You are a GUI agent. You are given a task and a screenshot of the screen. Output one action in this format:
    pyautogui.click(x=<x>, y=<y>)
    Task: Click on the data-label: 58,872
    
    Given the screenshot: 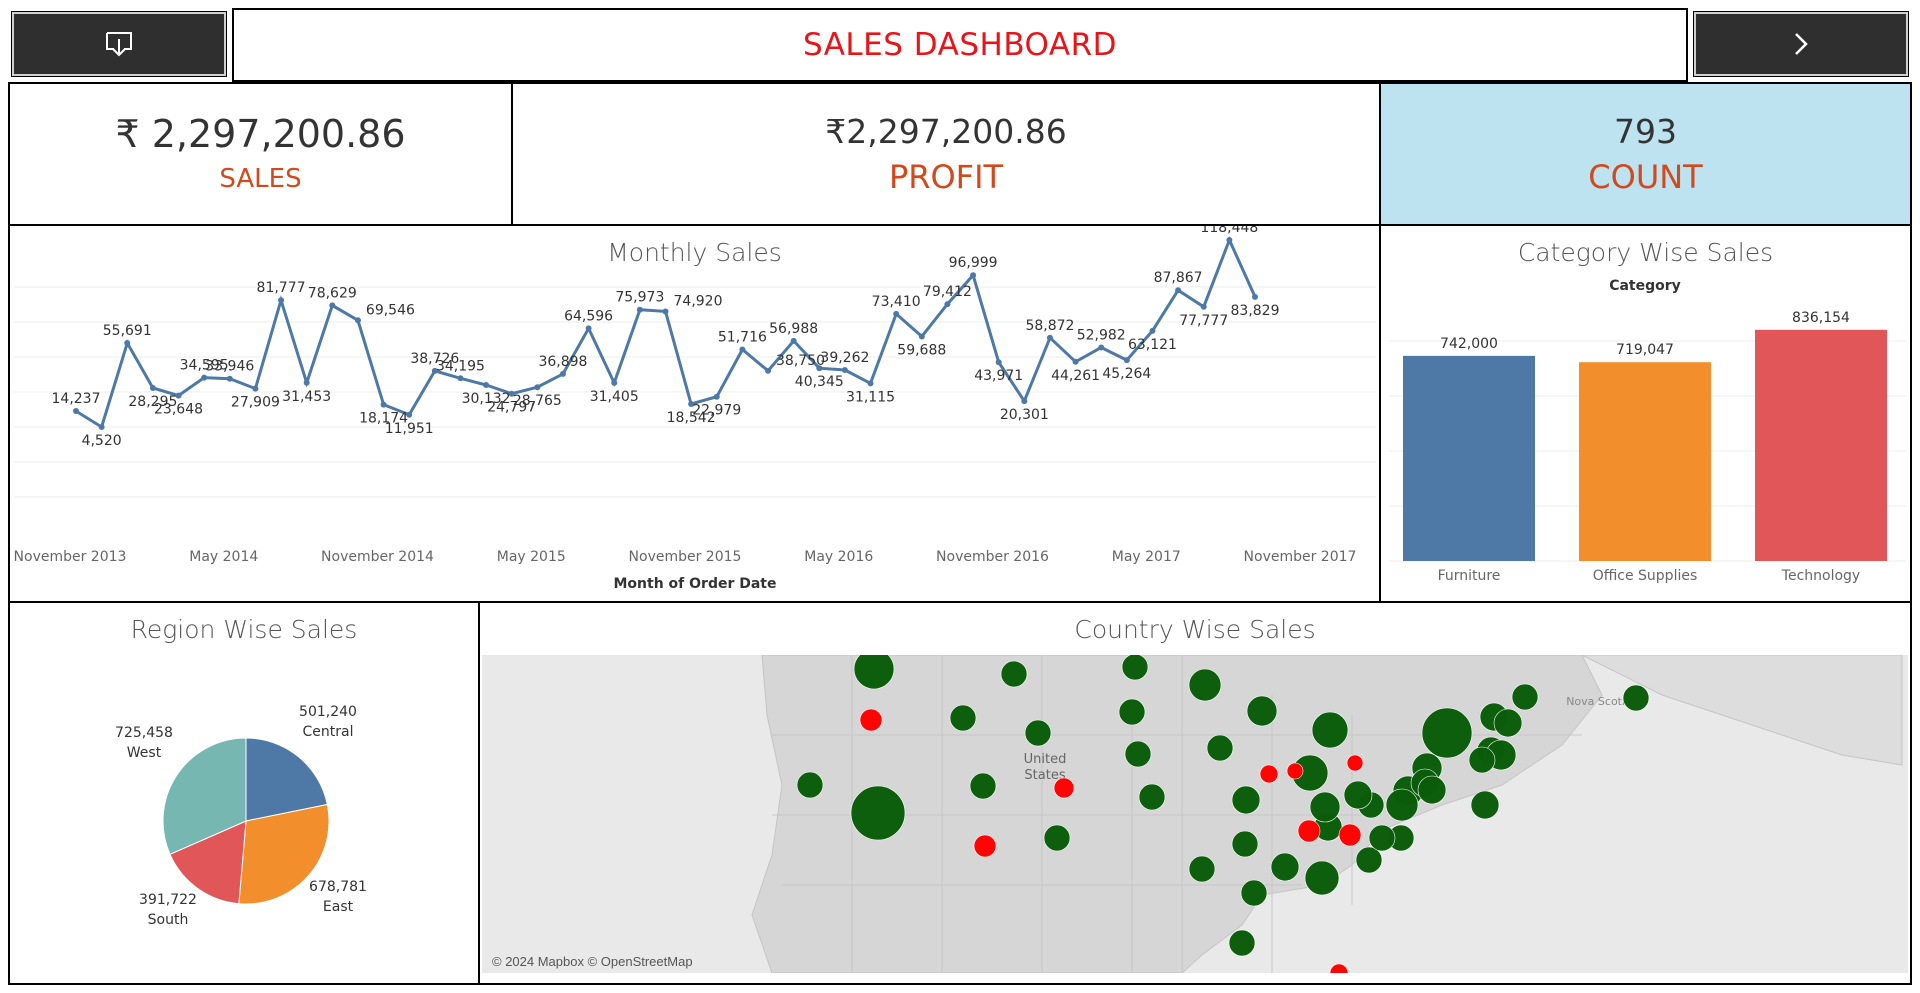 What is the action you would take?
    pyautogui.click(x=1049, y=326)
    